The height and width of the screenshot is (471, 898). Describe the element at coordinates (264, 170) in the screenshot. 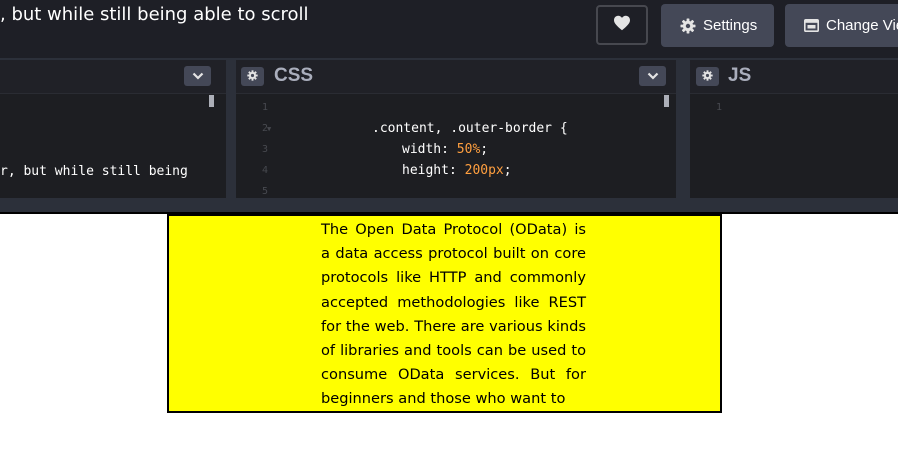

I see `line-number: 4` at that location.